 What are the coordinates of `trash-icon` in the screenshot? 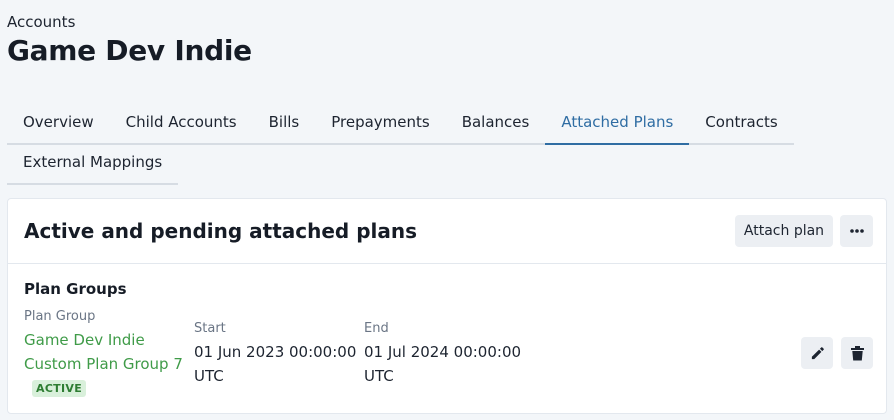 It's located at (857, 352).